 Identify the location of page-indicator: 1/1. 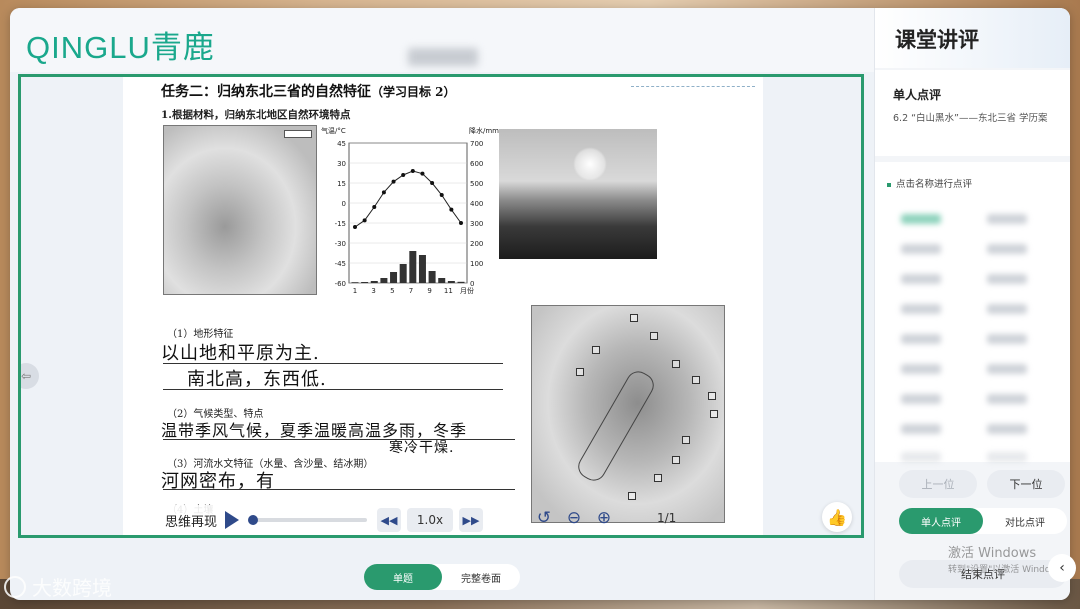
(667, 518).